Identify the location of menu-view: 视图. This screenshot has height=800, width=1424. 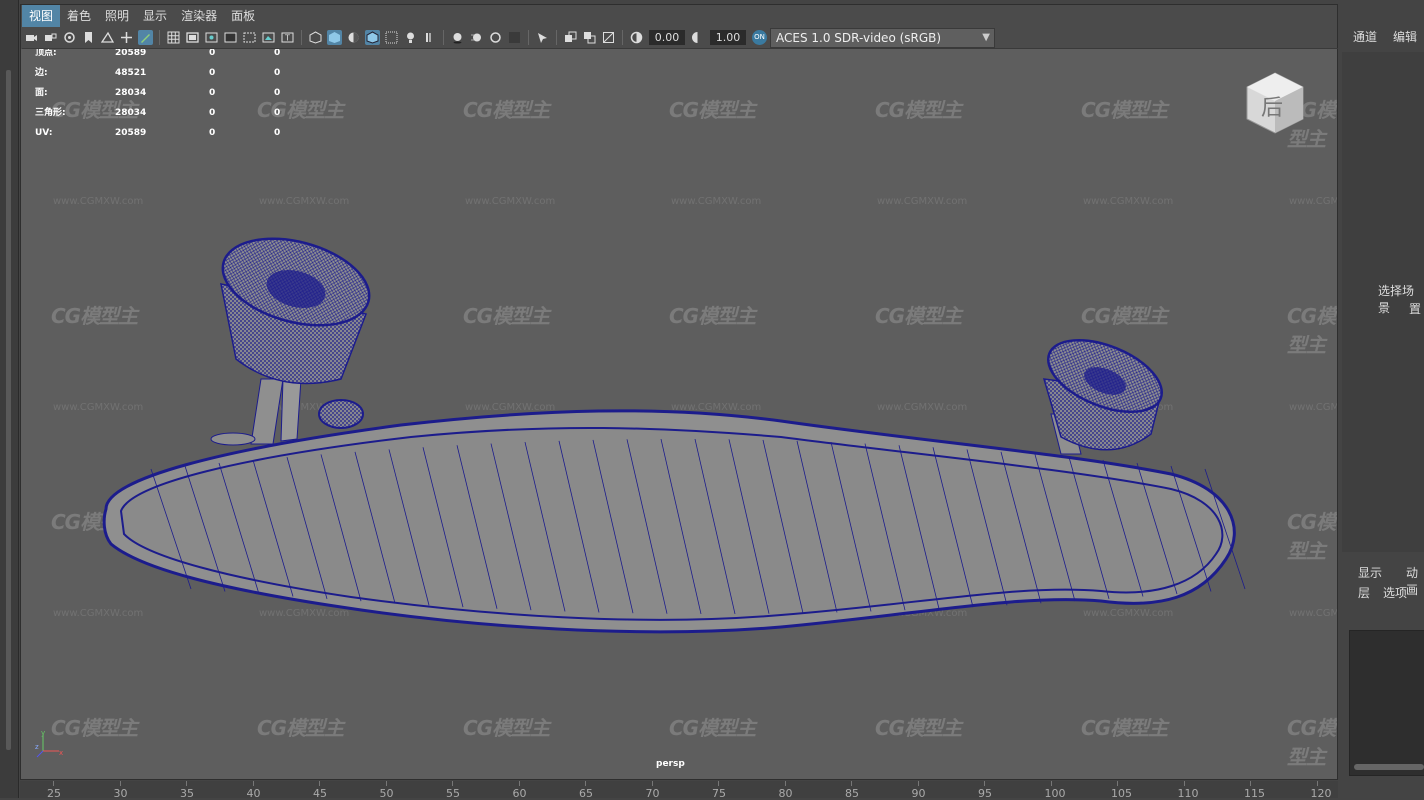
(41, 16).